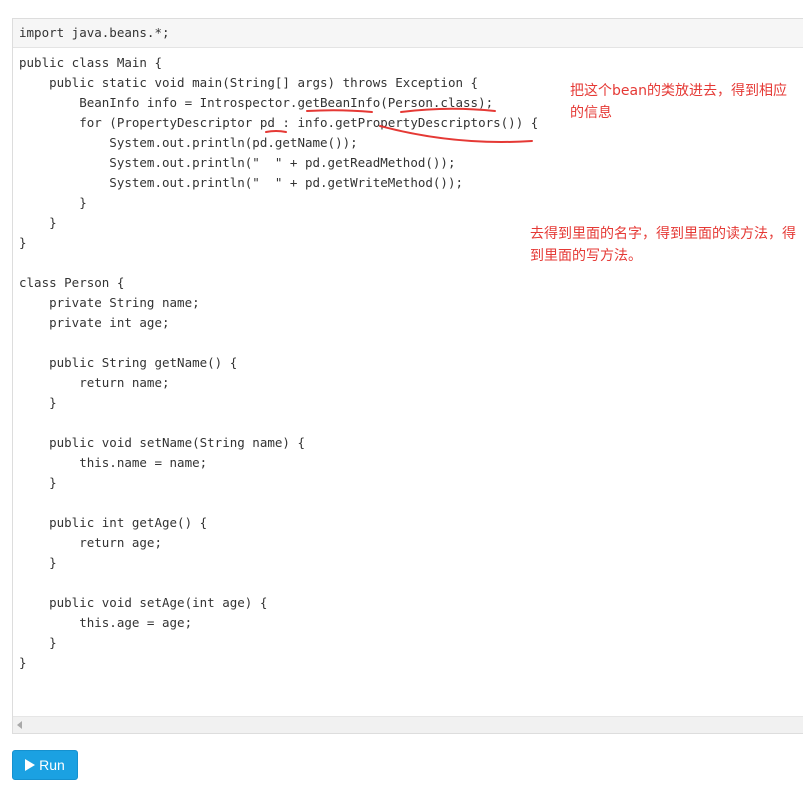 Image resolution: width=803 pixels, height=795 pixels. I want to click on code-line: public class Main {, so click(90, 62).